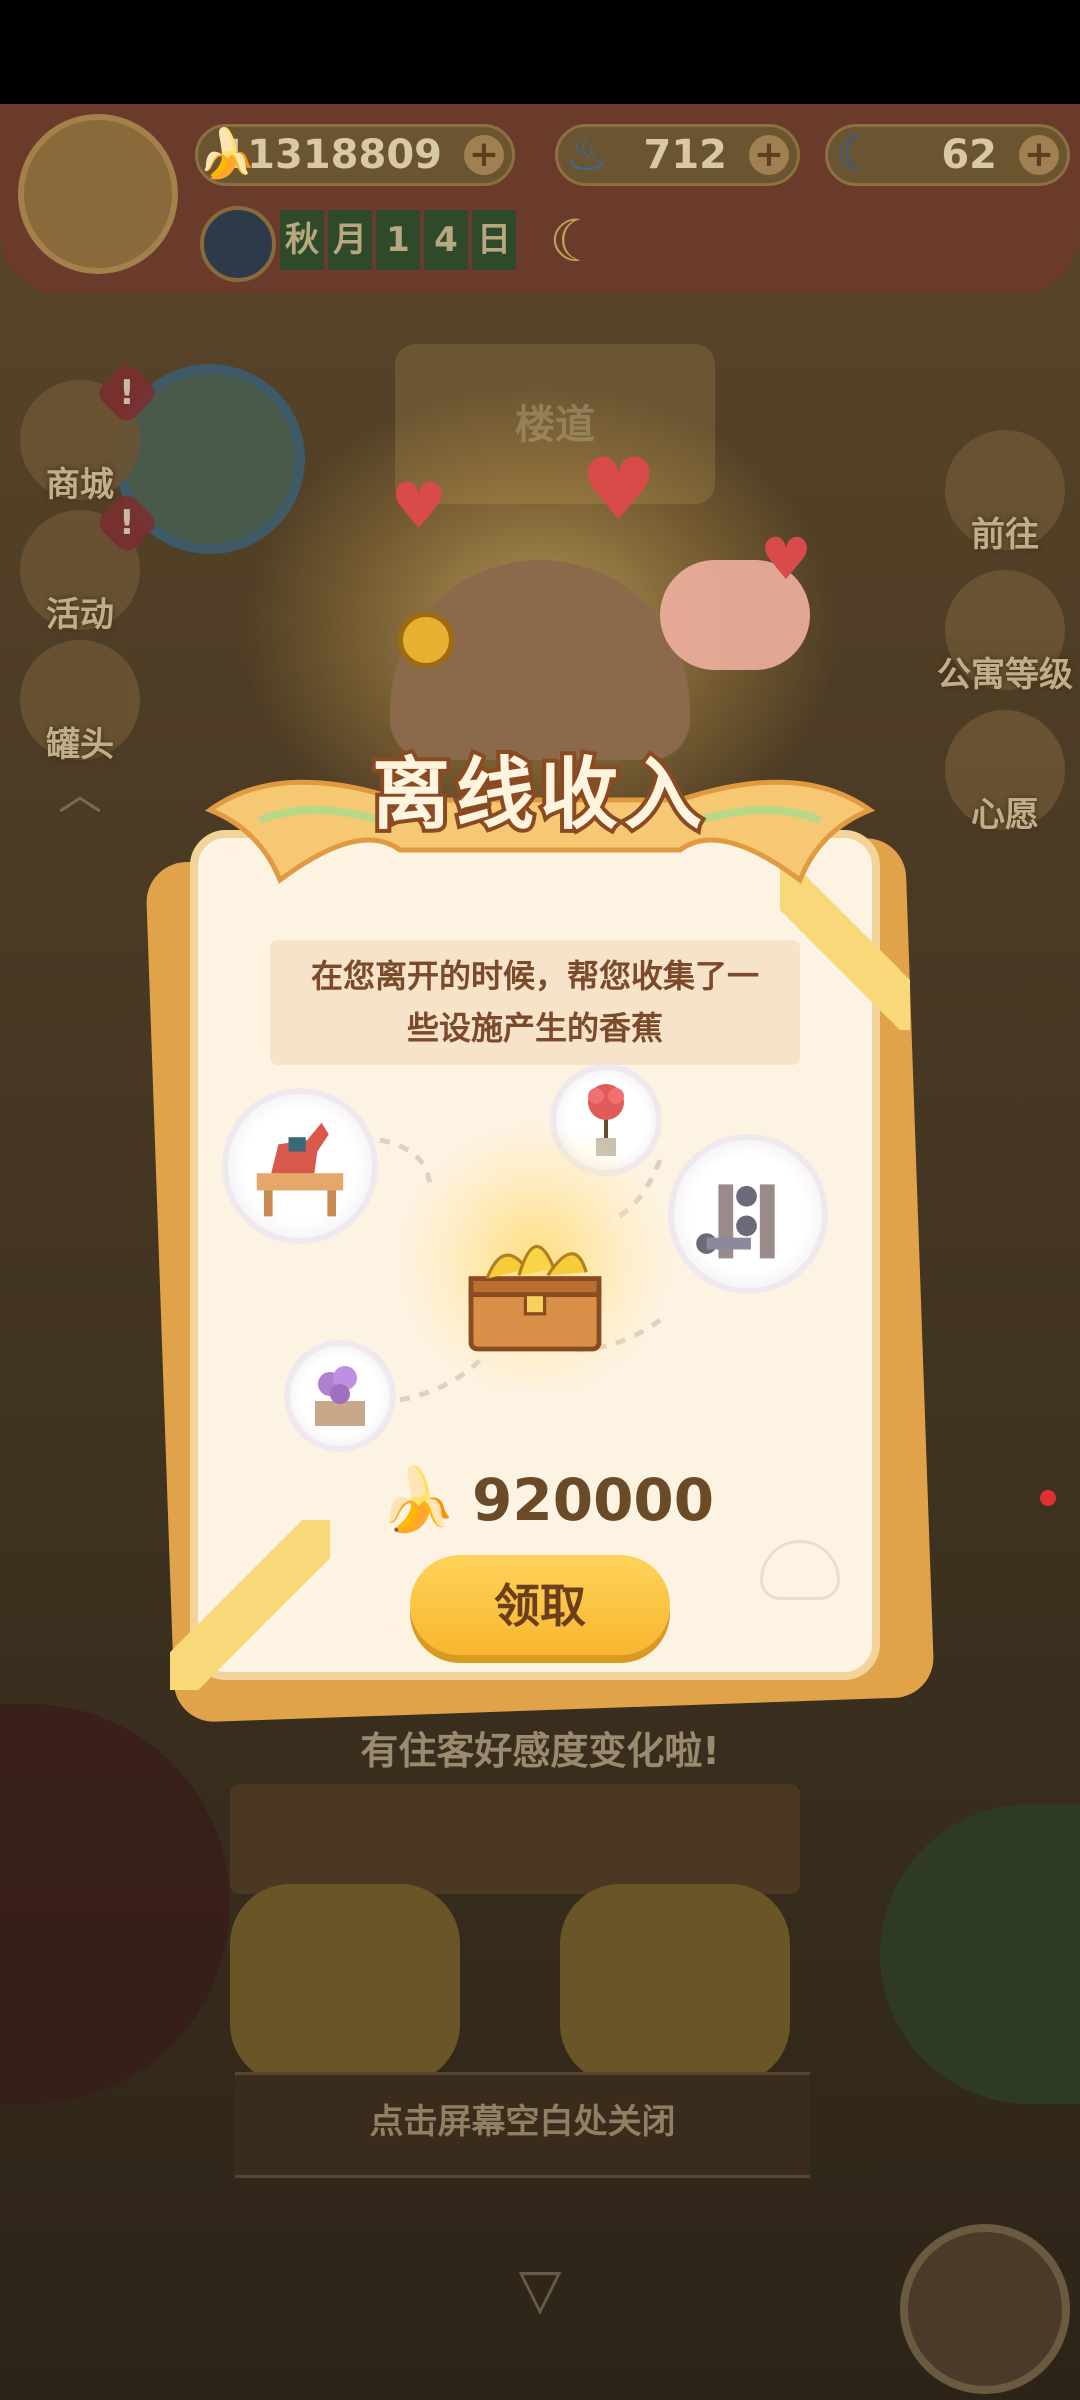  Describe the element at coordinates (484, 155) in the screenshot. I see `add-banana-button: +` at that location.